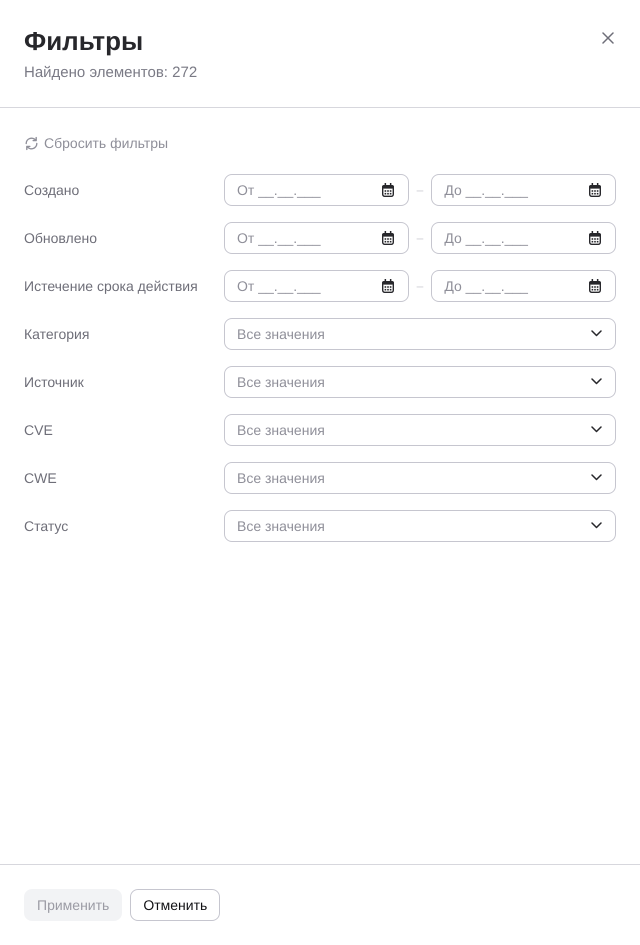 Image resolution: width=640 pixels, height=945 pixels. I want to click on field-label: Создано, so click(52, 190).